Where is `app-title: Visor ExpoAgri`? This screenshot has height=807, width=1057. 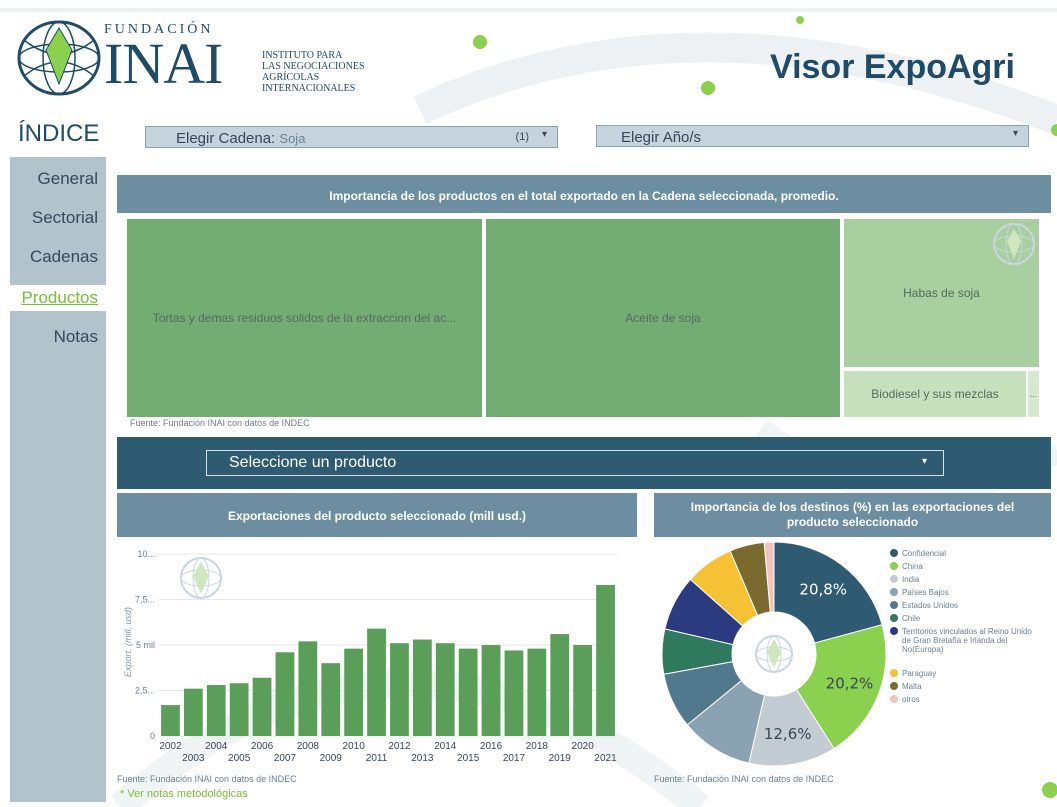 app-title: Visor ExpoAgri is located at coordinates (892, 67).